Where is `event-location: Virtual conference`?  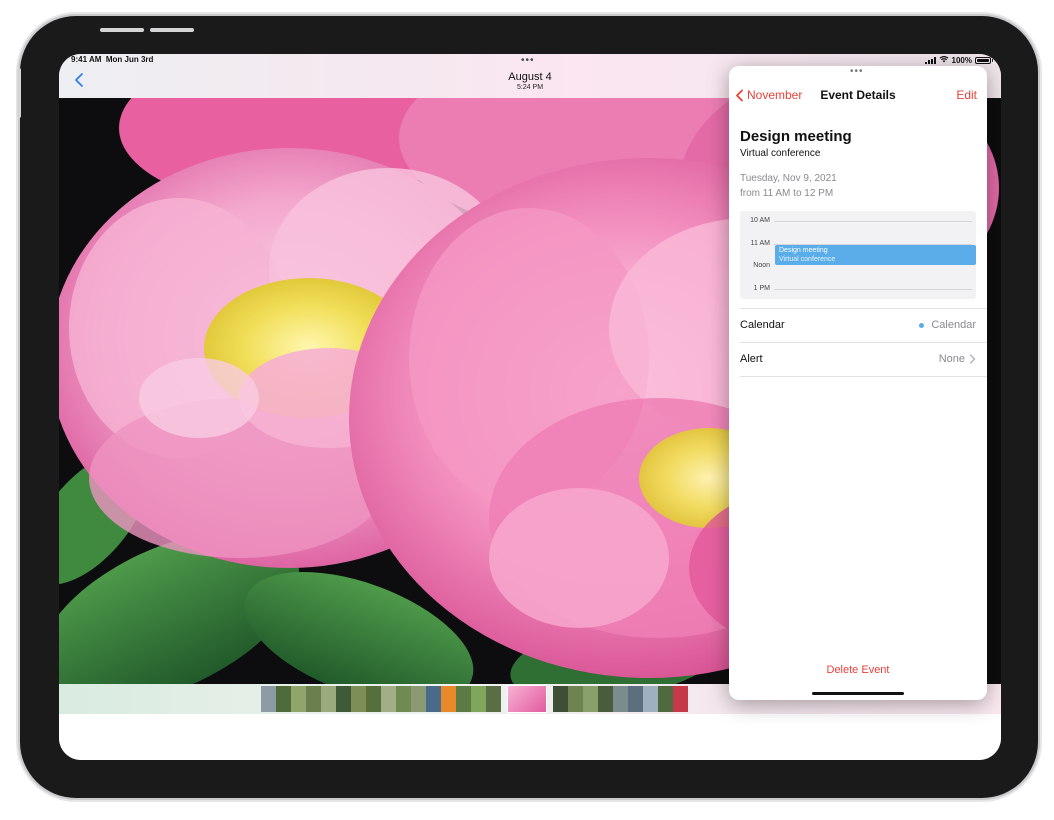
event-location: Virtual conference is located at coordinates (780, 153).